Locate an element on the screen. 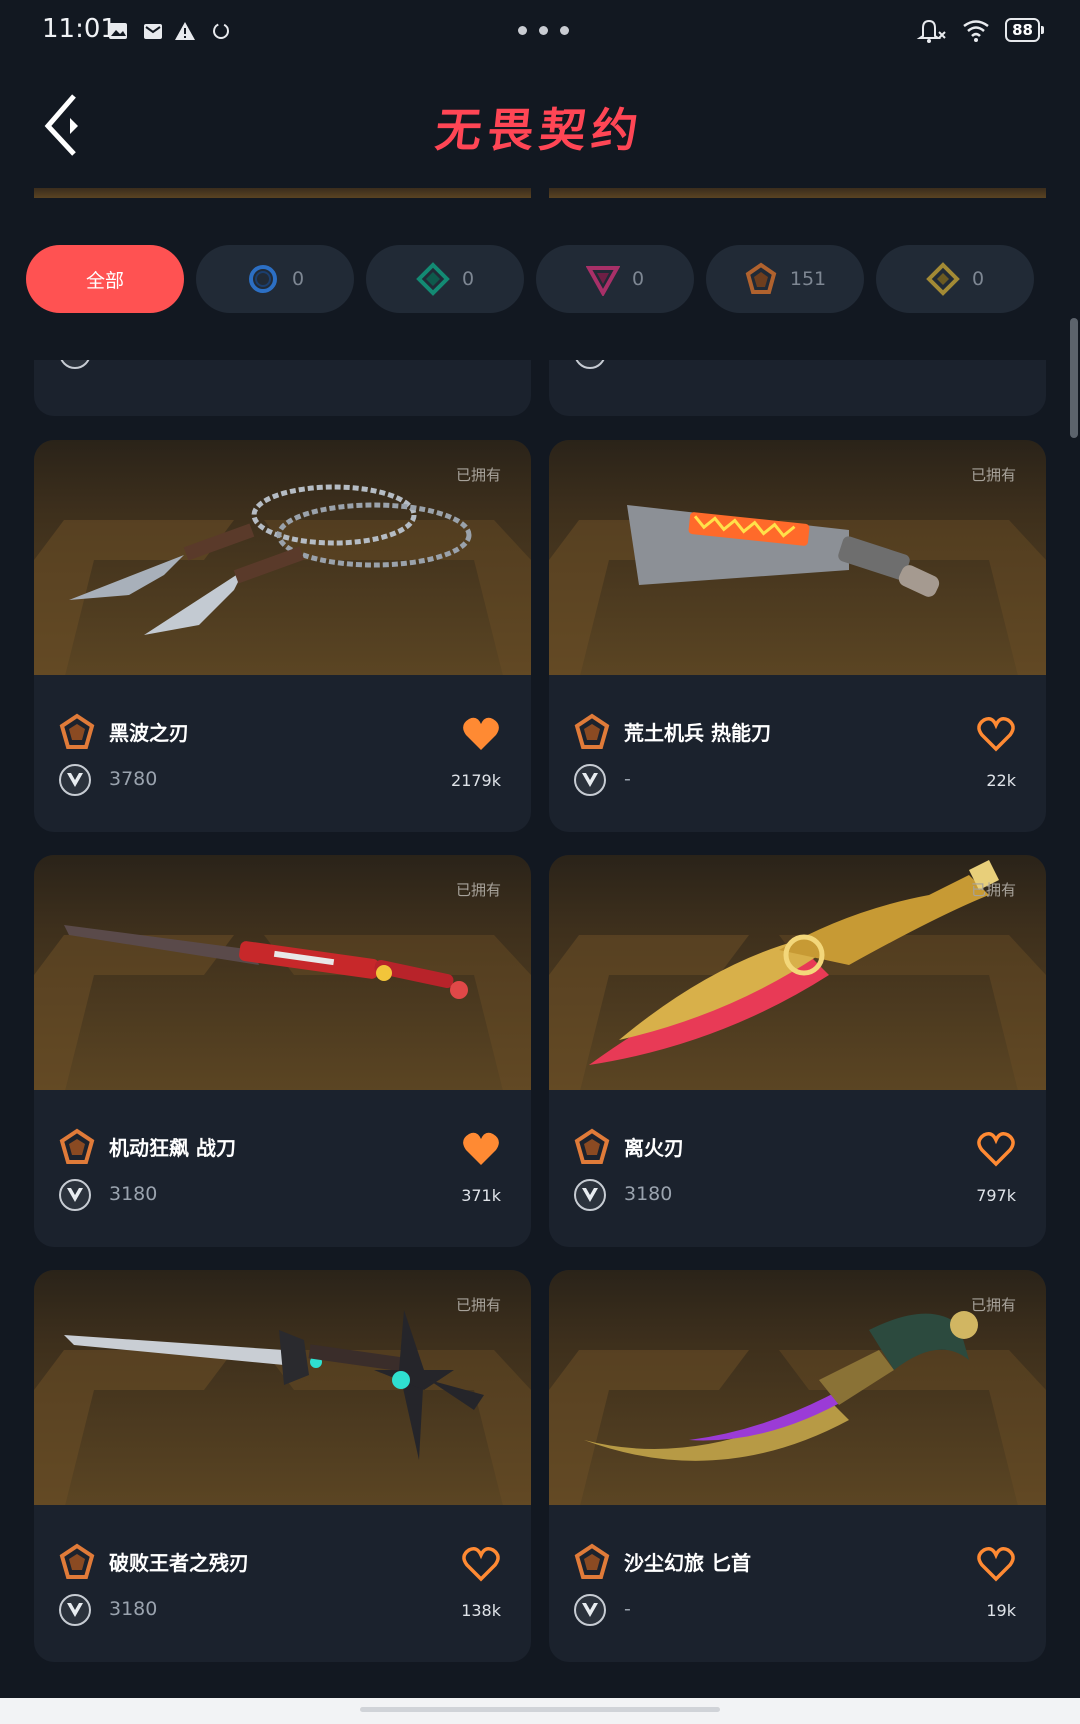 Image resolution: width=1080 pixels, height=1724 pixels. skin-price: 3780 is located at coordinates (133, 779).